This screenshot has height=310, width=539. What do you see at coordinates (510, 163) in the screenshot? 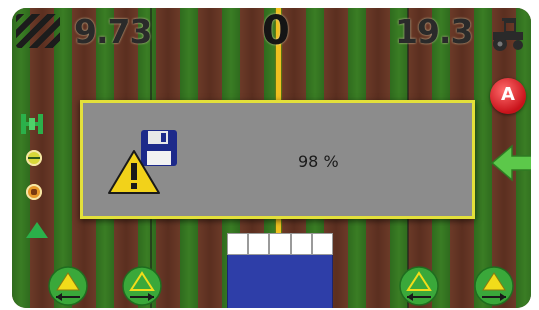
I see `back-arrow-icon` at bounding box center [510, 163].